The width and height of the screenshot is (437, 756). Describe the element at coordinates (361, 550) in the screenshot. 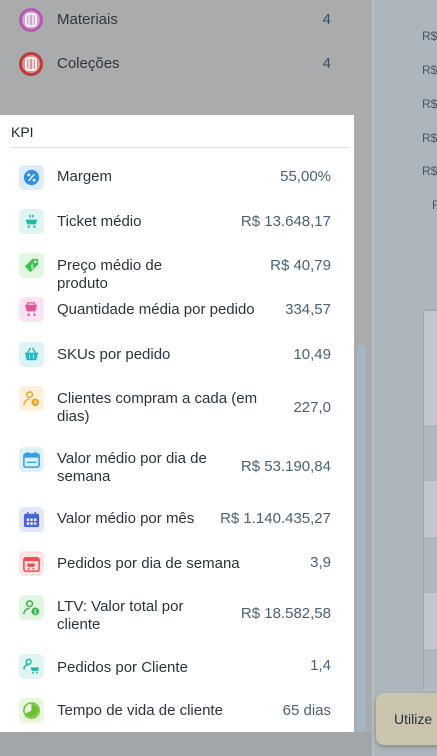

I see `scrollbar-thumb` at that location.